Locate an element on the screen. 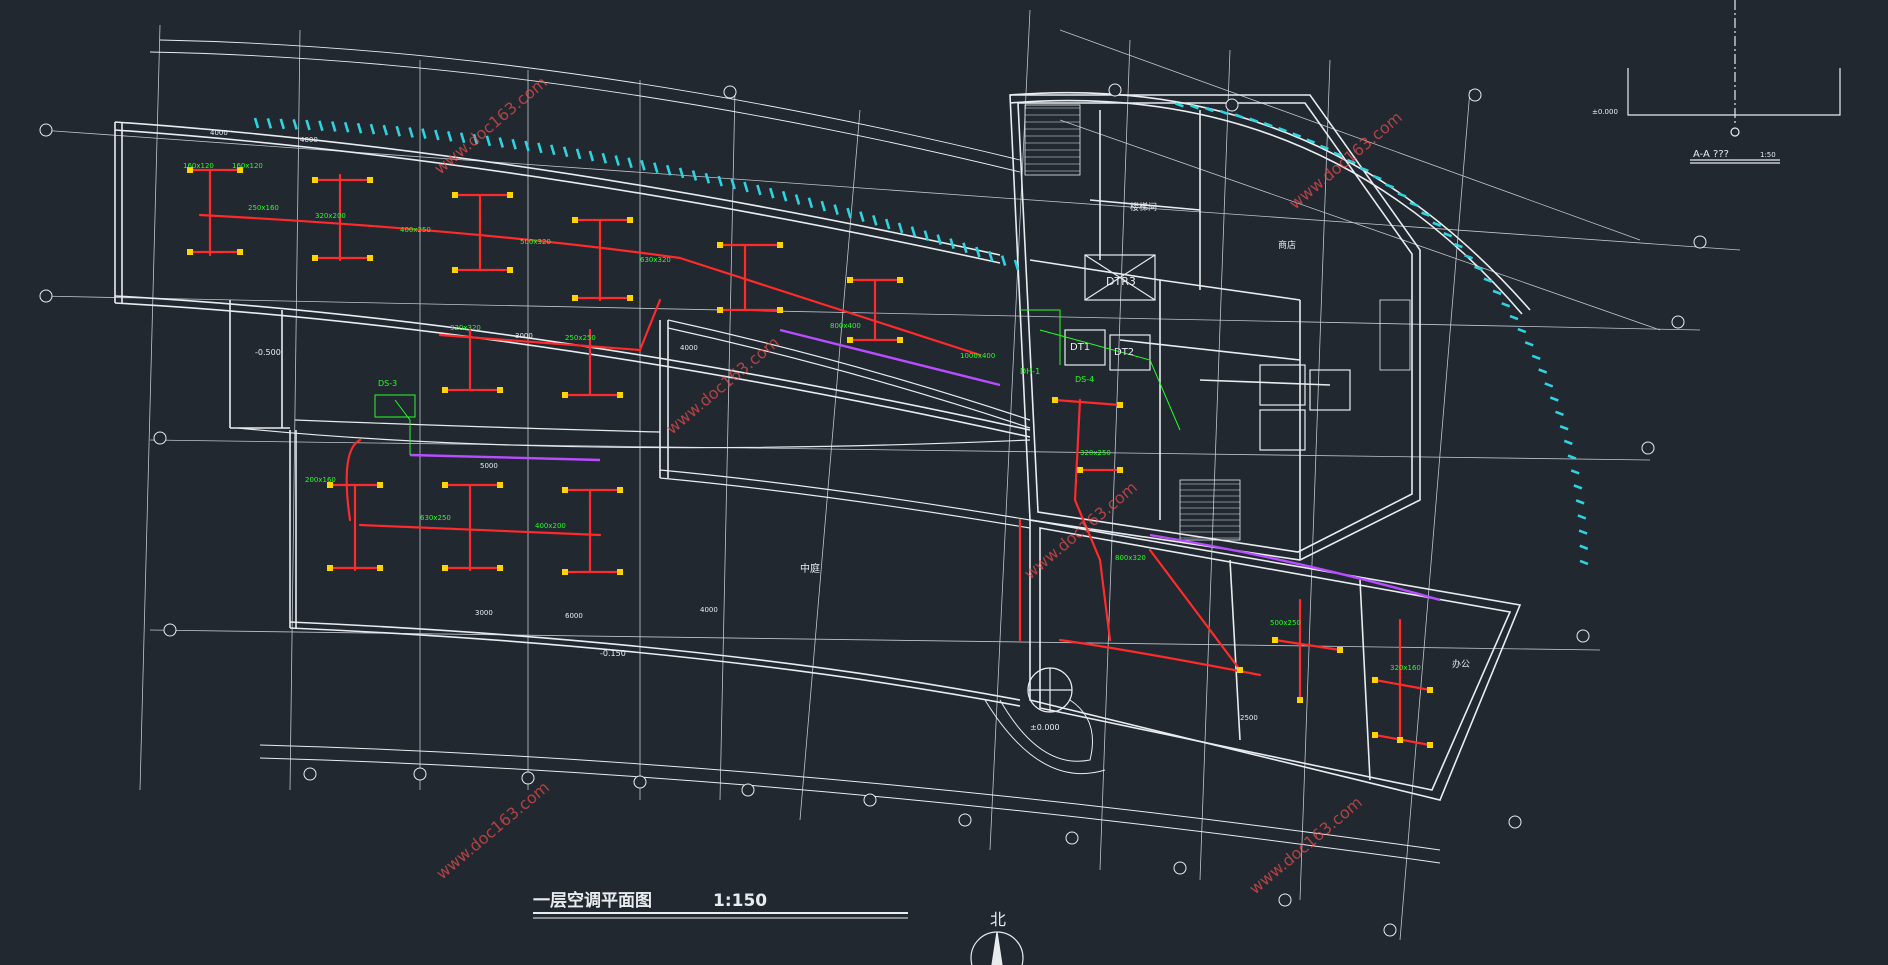 The width and height of the screenshot is (1888, 965). duct-size-label: 320x160 is located at coordinates (1405, 668).